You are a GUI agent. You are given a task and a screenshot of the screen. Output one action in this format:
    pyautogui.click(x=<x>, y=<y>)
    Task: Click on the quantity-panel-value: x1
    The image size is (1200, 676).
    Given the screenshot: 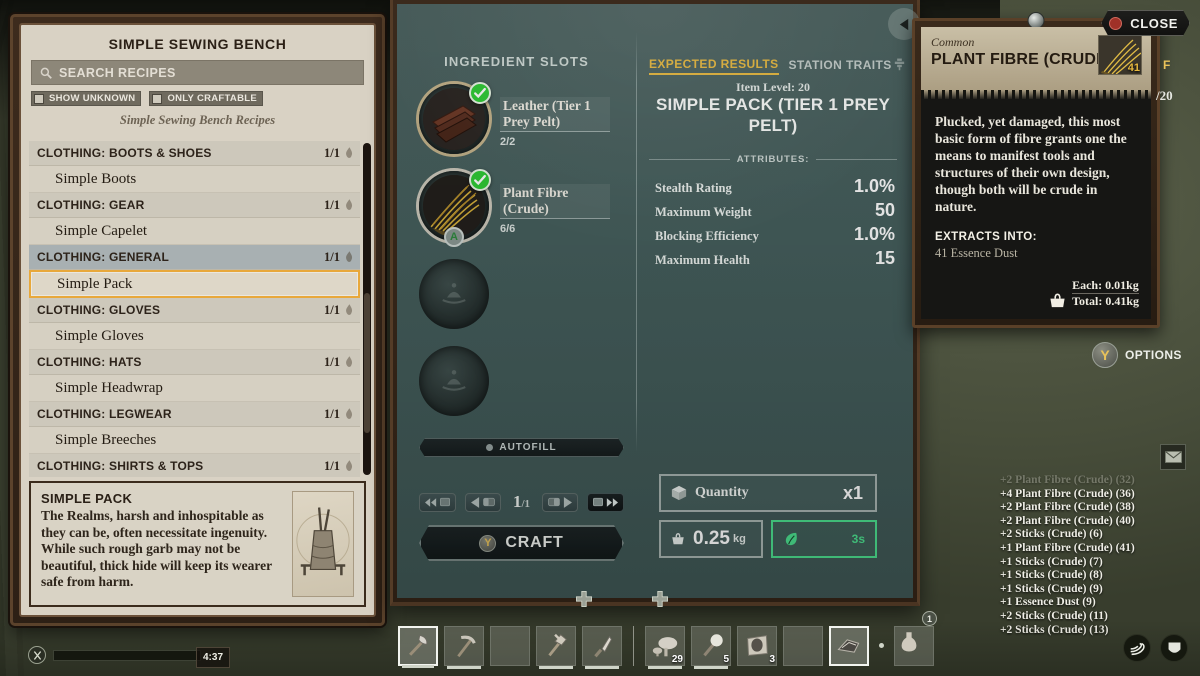 What is the action you would take?
    pyautogui.click(x=852, y=492)
    